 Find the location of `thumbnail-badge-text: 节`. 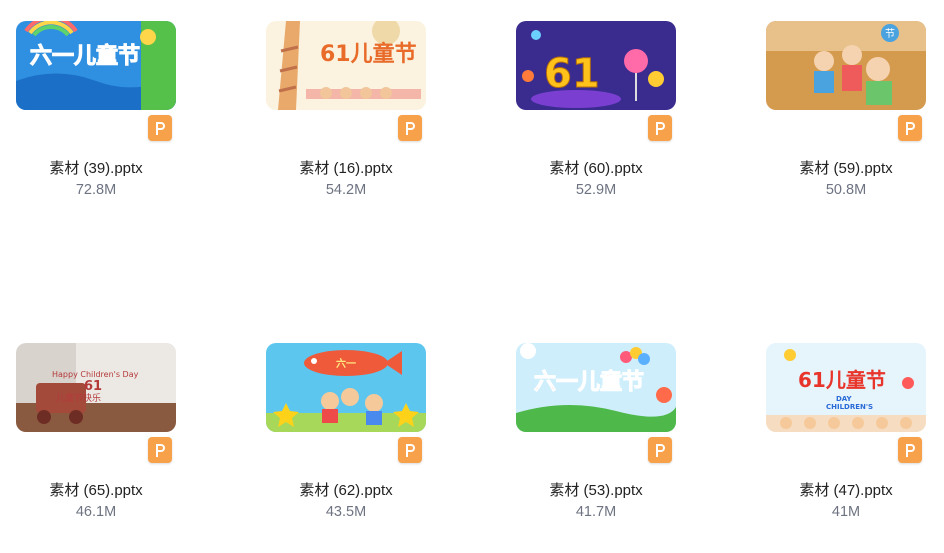

thumbnail-badge-text: 节 is located at coordinates (890, 34).